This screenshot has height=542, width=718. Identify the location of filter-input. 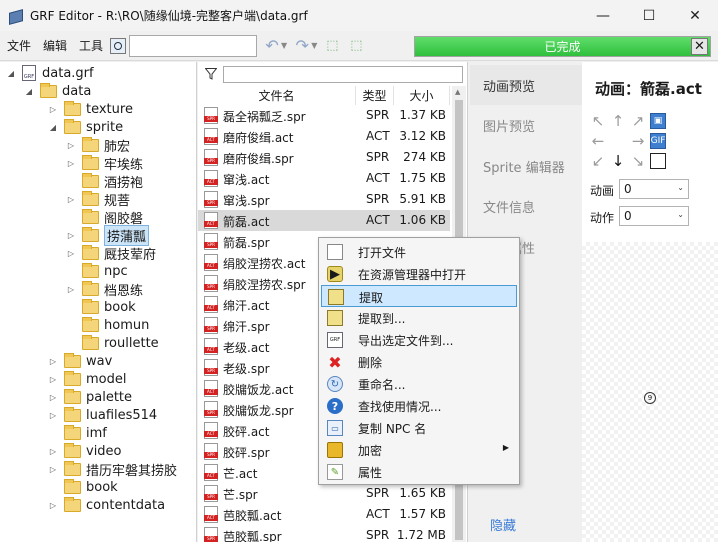
(343, 74).